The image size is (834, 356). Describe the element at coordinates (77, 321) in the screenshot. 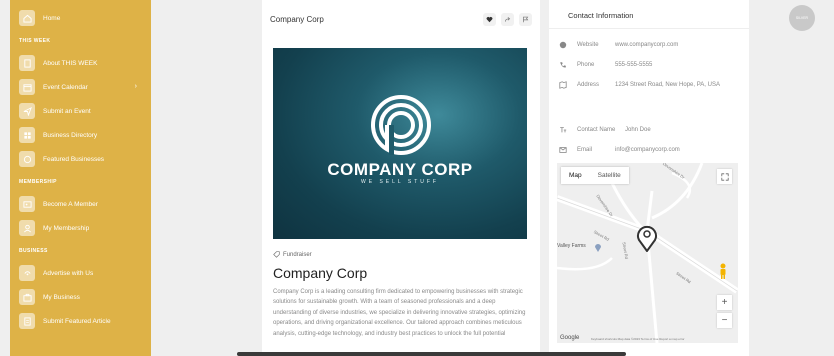

I see `sidebar-item-label: Submit Featured Article` at that location.